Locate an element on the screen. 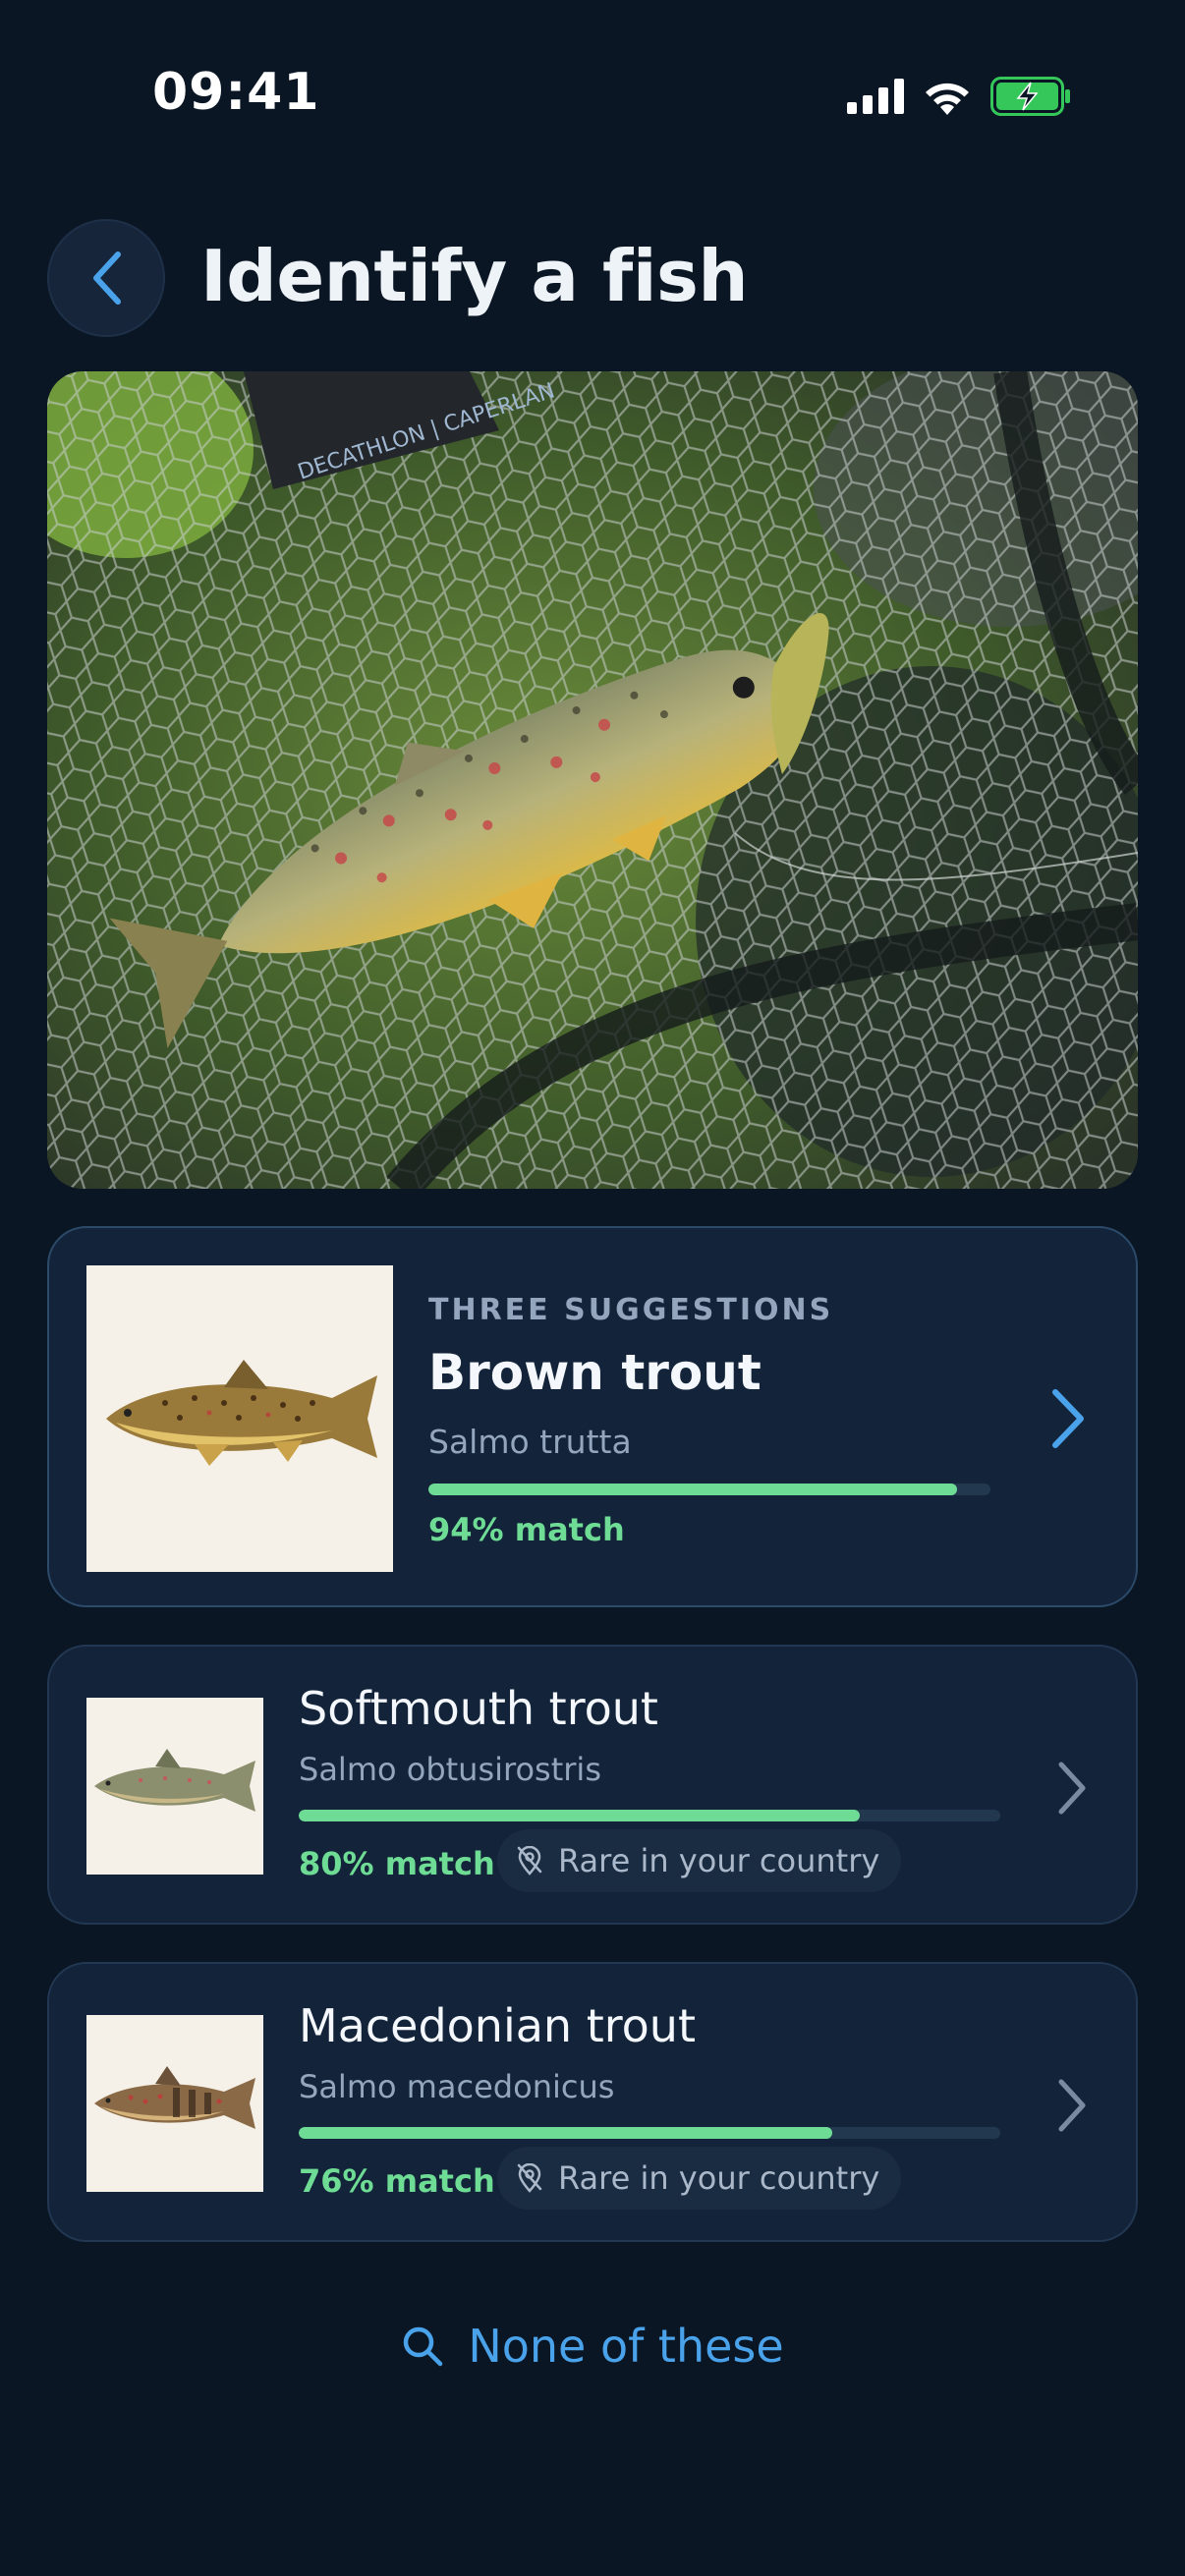 This screenshot has height=2576, width=1185. scientific-name: Salmo trutta is located at coordinates (530, 1442).